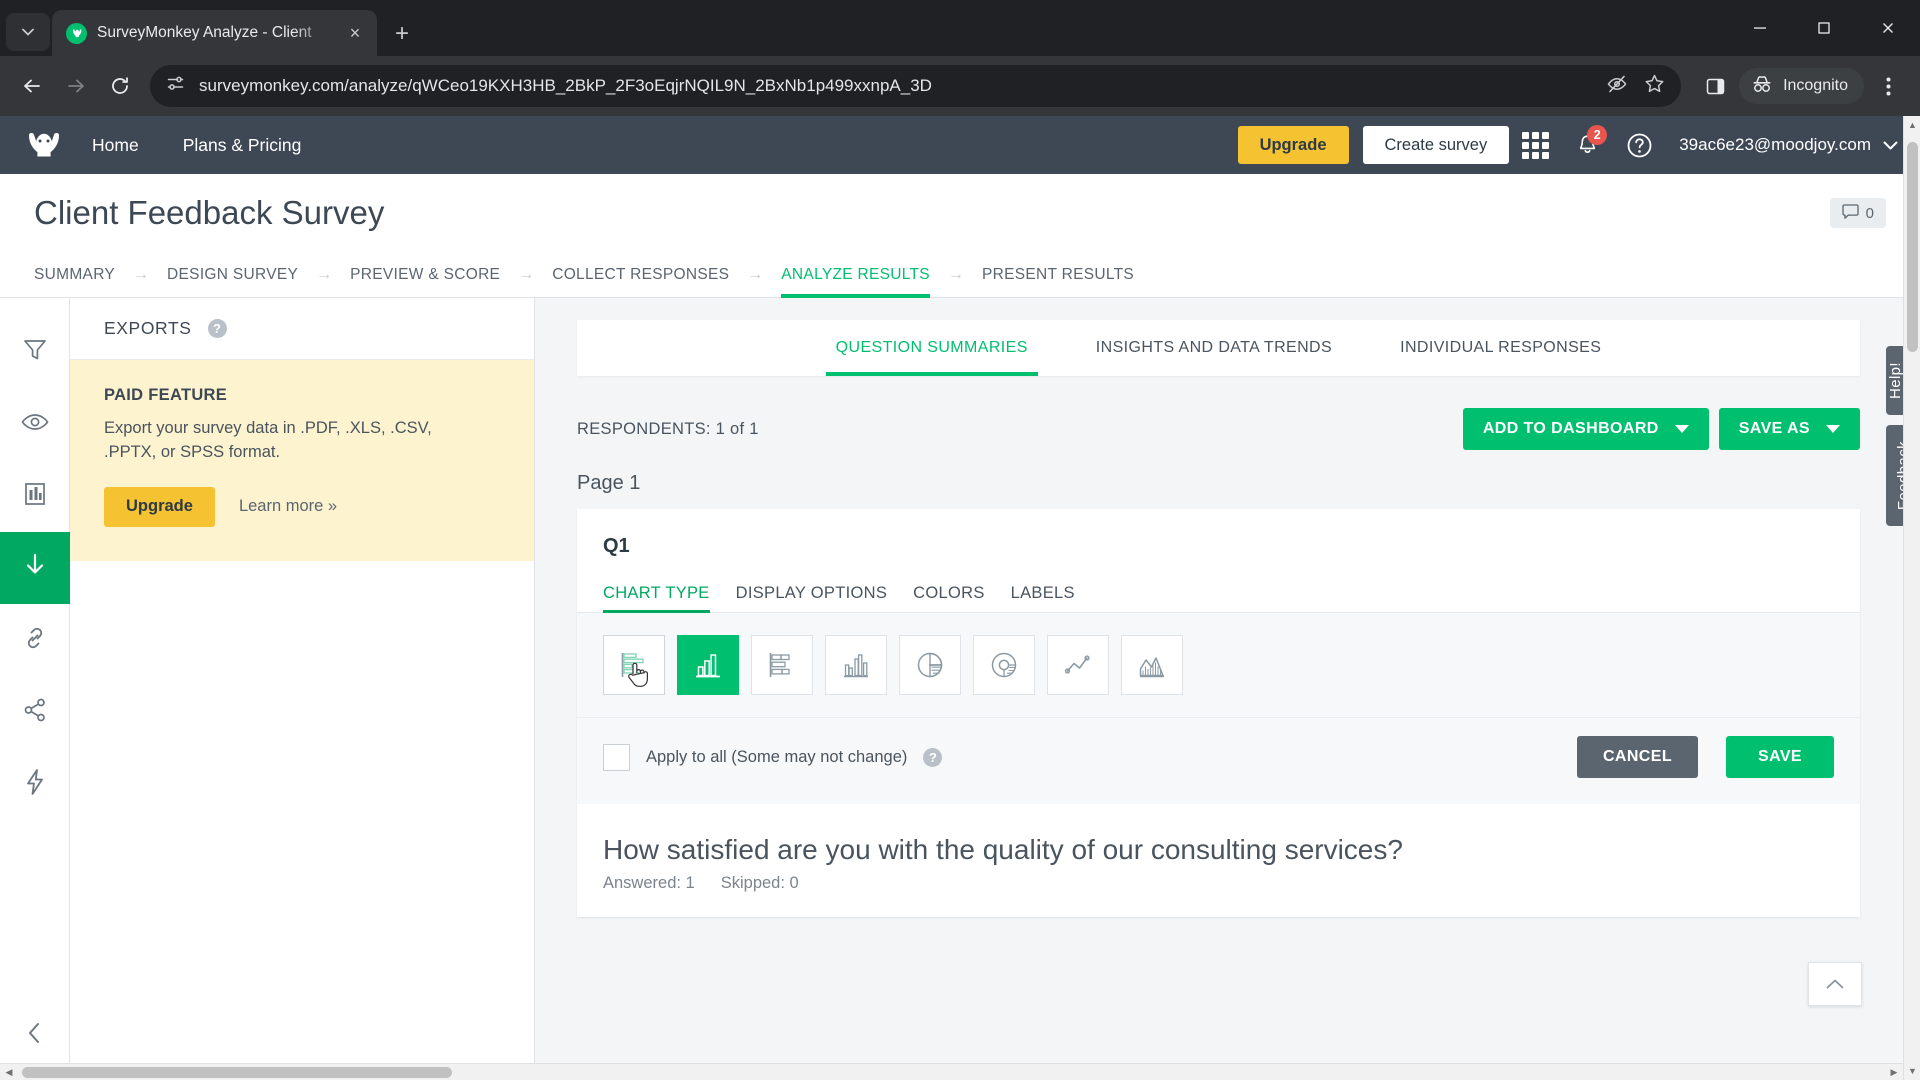 The height and width of the screenshot is (1080, 1920). Describe the element at coordinates (1218, 665) in the screenshot. I see `chart-type-picker` at that location.